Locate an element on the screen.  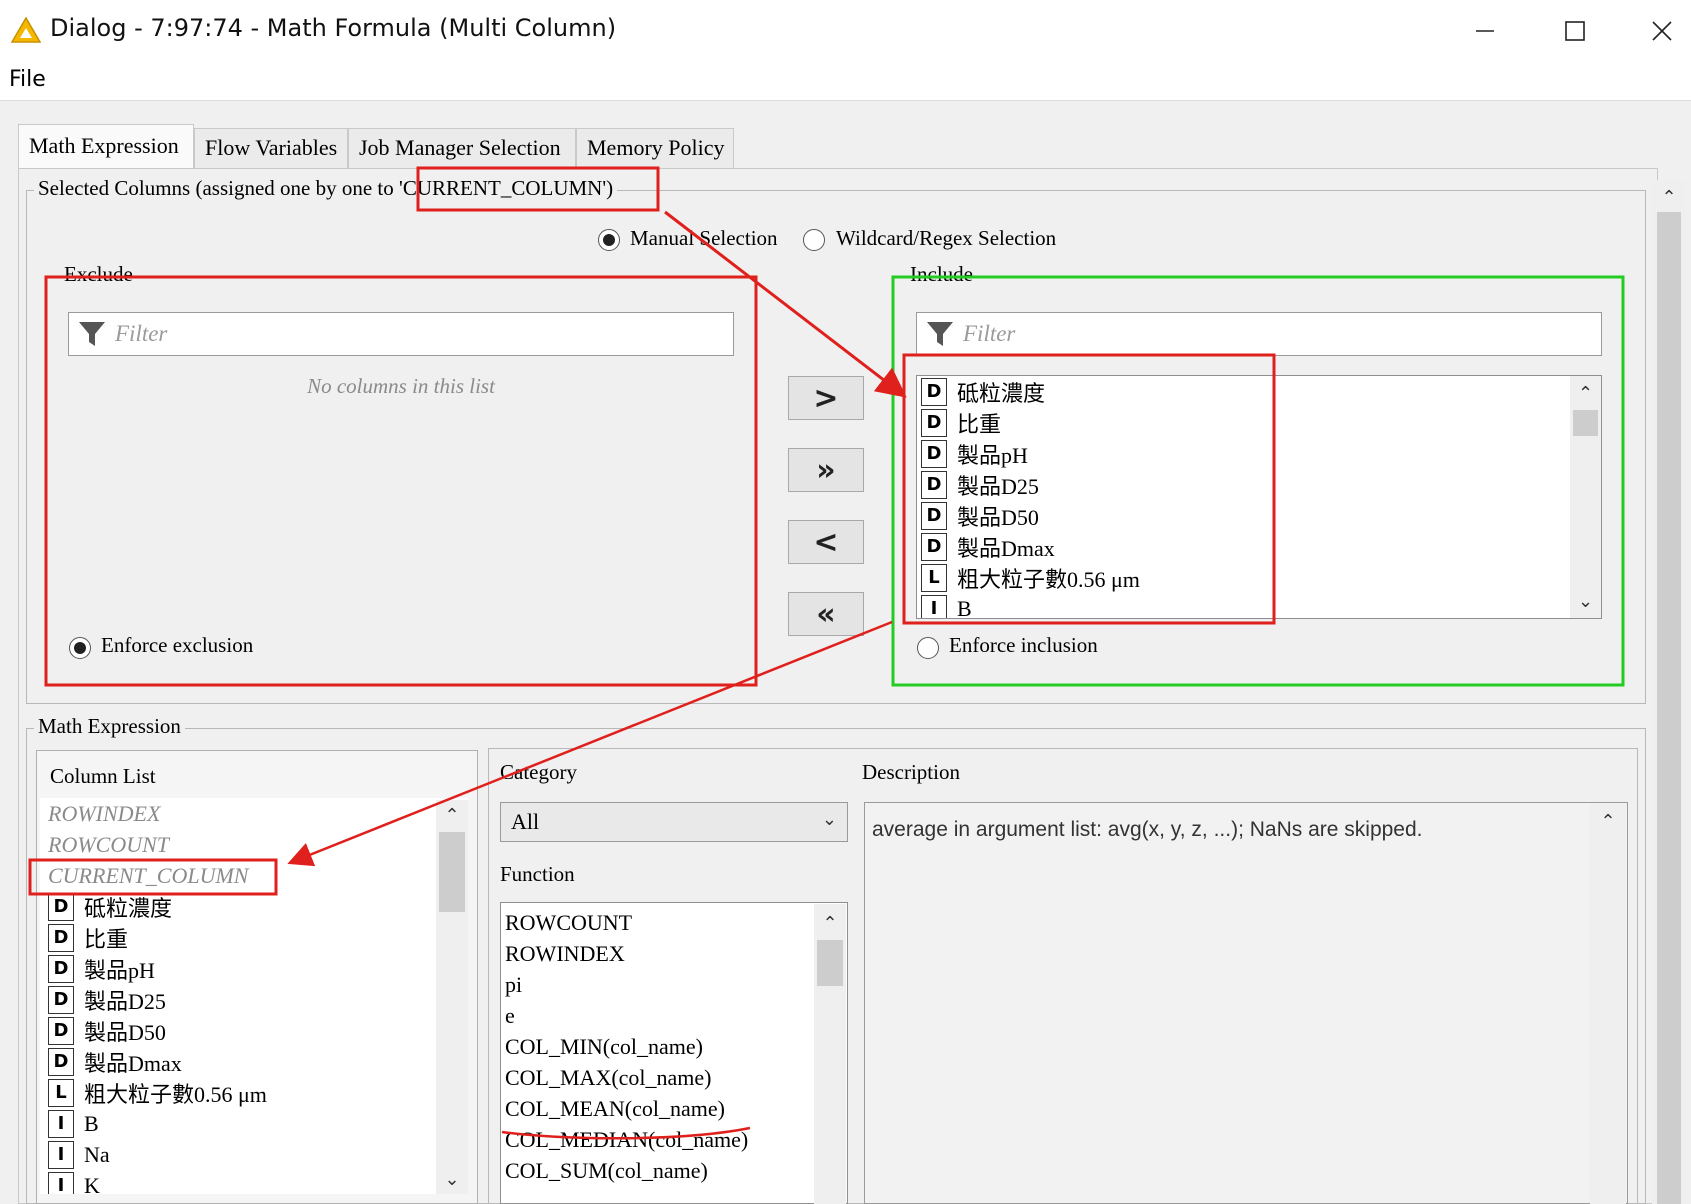
annotation-box-exclude is located at coordinates (401, 481).